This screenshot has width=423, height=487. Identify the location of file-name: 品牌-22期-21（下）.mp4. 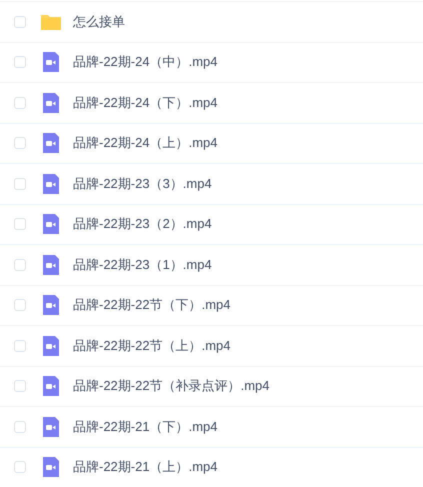
(145, 427).